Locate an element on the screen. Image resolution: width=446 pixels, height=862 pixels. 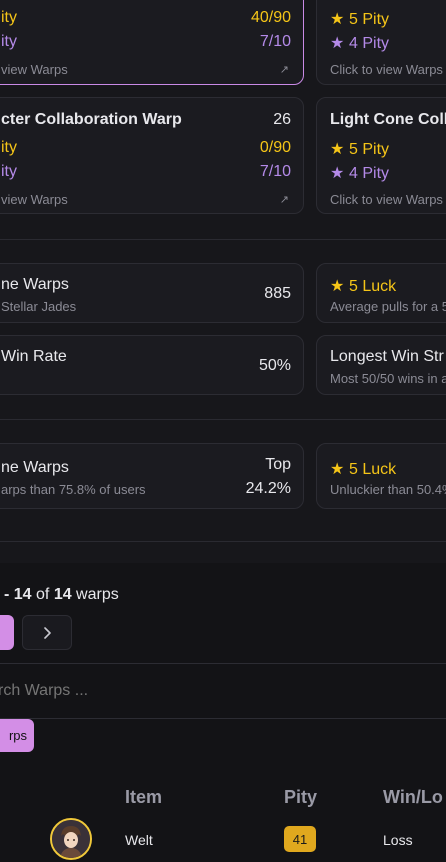
stat-card-luck-average: ★ 5 Luck Average pulls for a 5 is located at coordinates (381, 293).